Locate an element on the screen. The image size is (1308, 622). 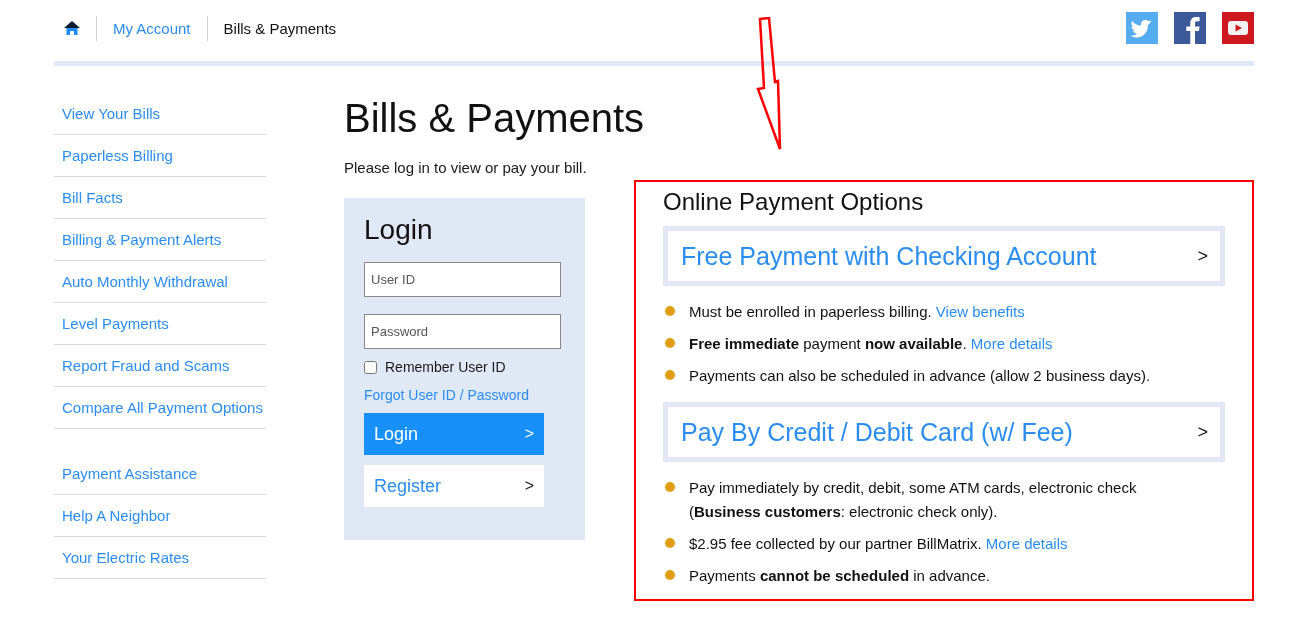
intro-text: Please log in to view or pay your bill. is located at coordinates (466, 167).